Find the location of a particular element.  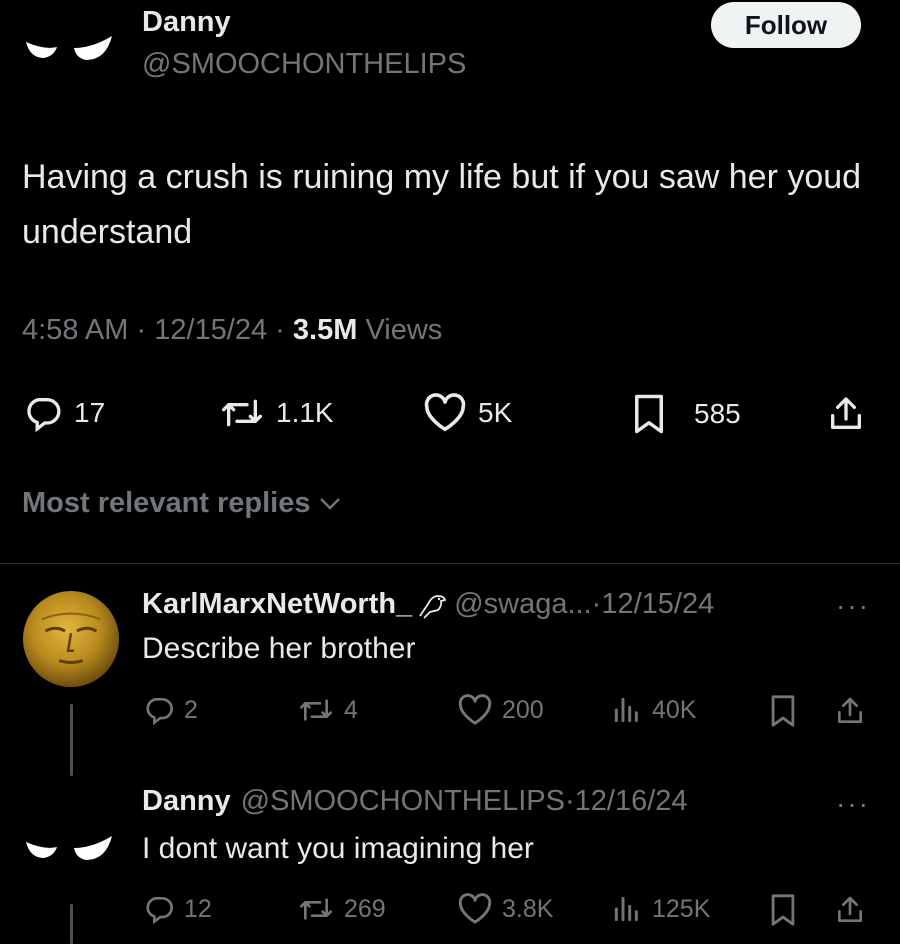

reply-1-reply-count: 2 is located at coordinates (191, 709).